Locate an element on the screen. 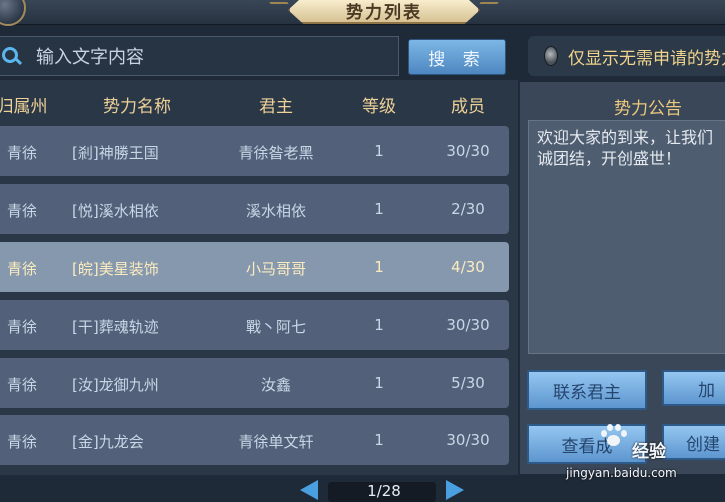  header-members: 成员 is located at coordinates (468, 107).